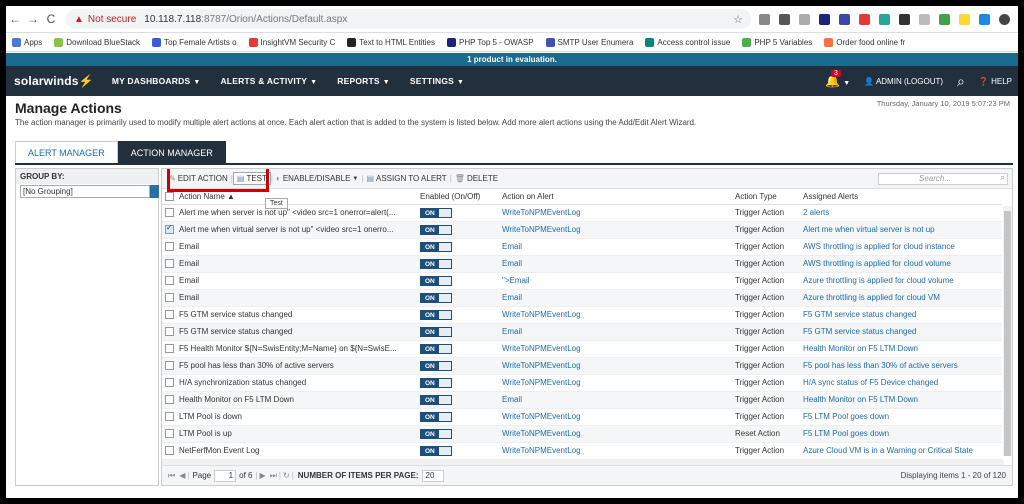 This screenshot has width=1024, height=504. What do you see at coordinates (901, 298) in the screenshot?
I see `assigned-alerts-cell: Azure throttling is applied for cloud VM` at bounding box center [901, 298].